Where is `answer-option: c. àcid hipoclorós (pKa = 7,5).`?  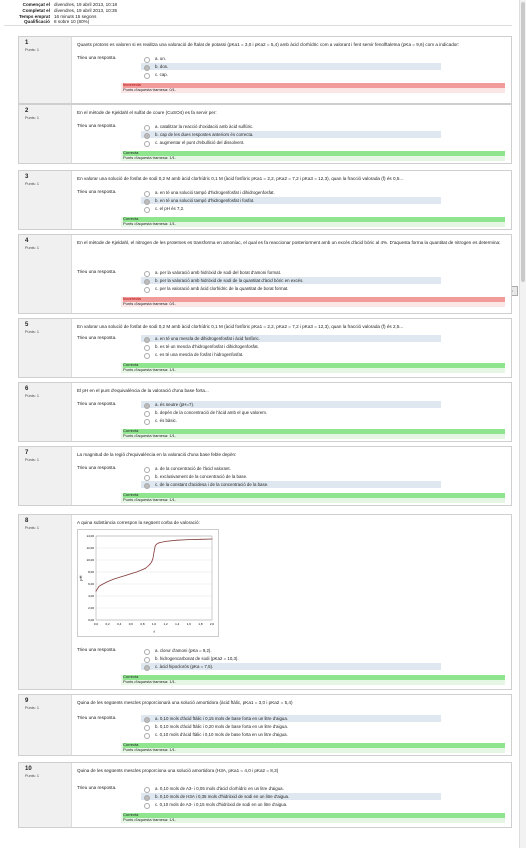
answer-option: c. àcid hipoclorós (pKa = 7,5). is located at coordinates (291, 667).